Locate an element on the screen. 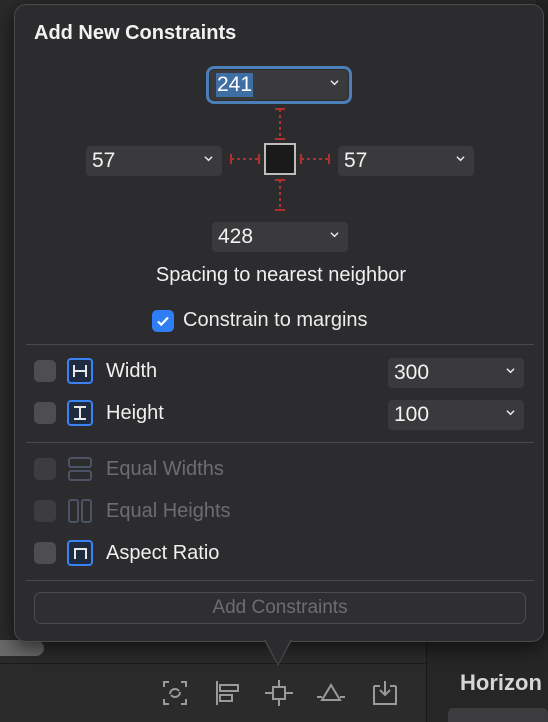 The width and height of the screenshot is (548, 722). height-checkbox is located at coordinates (45, 413).